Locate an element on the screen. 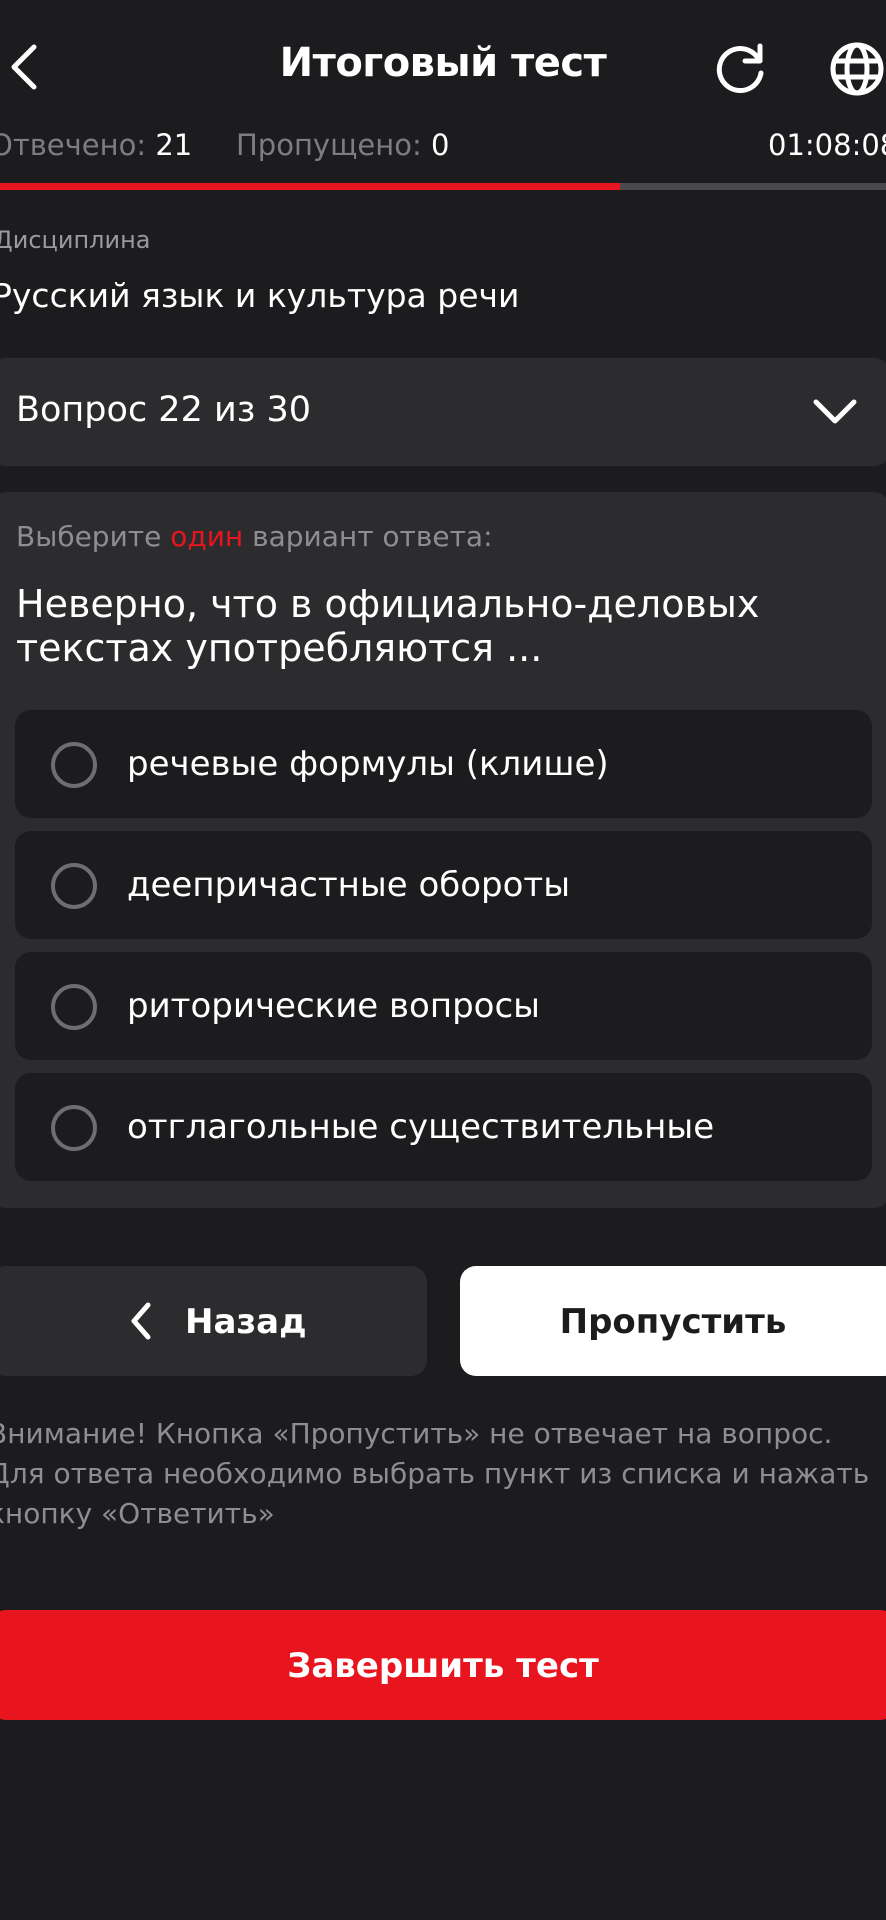 The image size is (886, 1920). discipline-label: Дисциплина is located at coordinates (75, 240).